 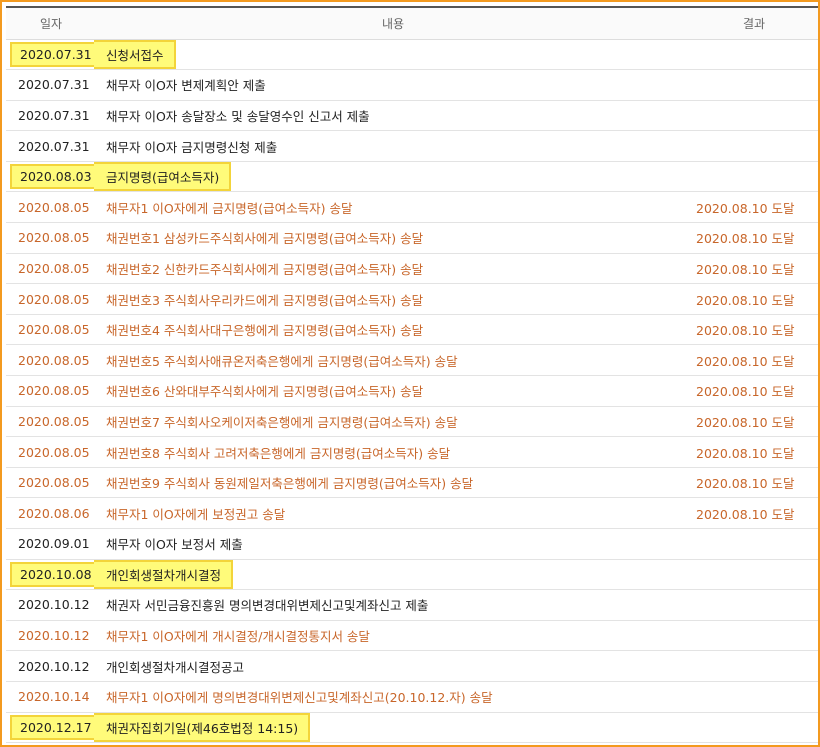 I want to click on row-content: 채권번호6 산와대부주식회사에게 금지명령(급여소득자) 송달, so click(x=393, y=391).